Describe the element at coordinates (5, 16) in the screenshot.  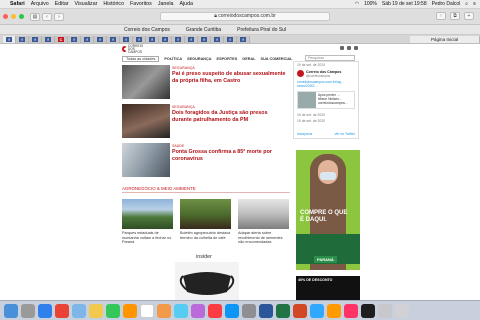
I see `close-window-button` at that location.